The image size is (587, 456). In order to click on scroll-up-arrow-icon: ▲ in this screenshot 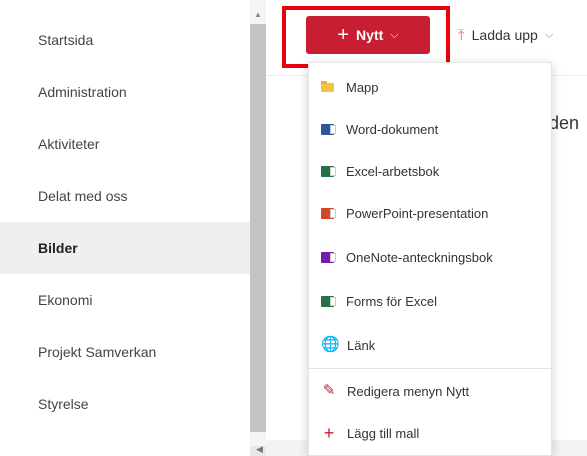, I will do `click(258, 15)`.